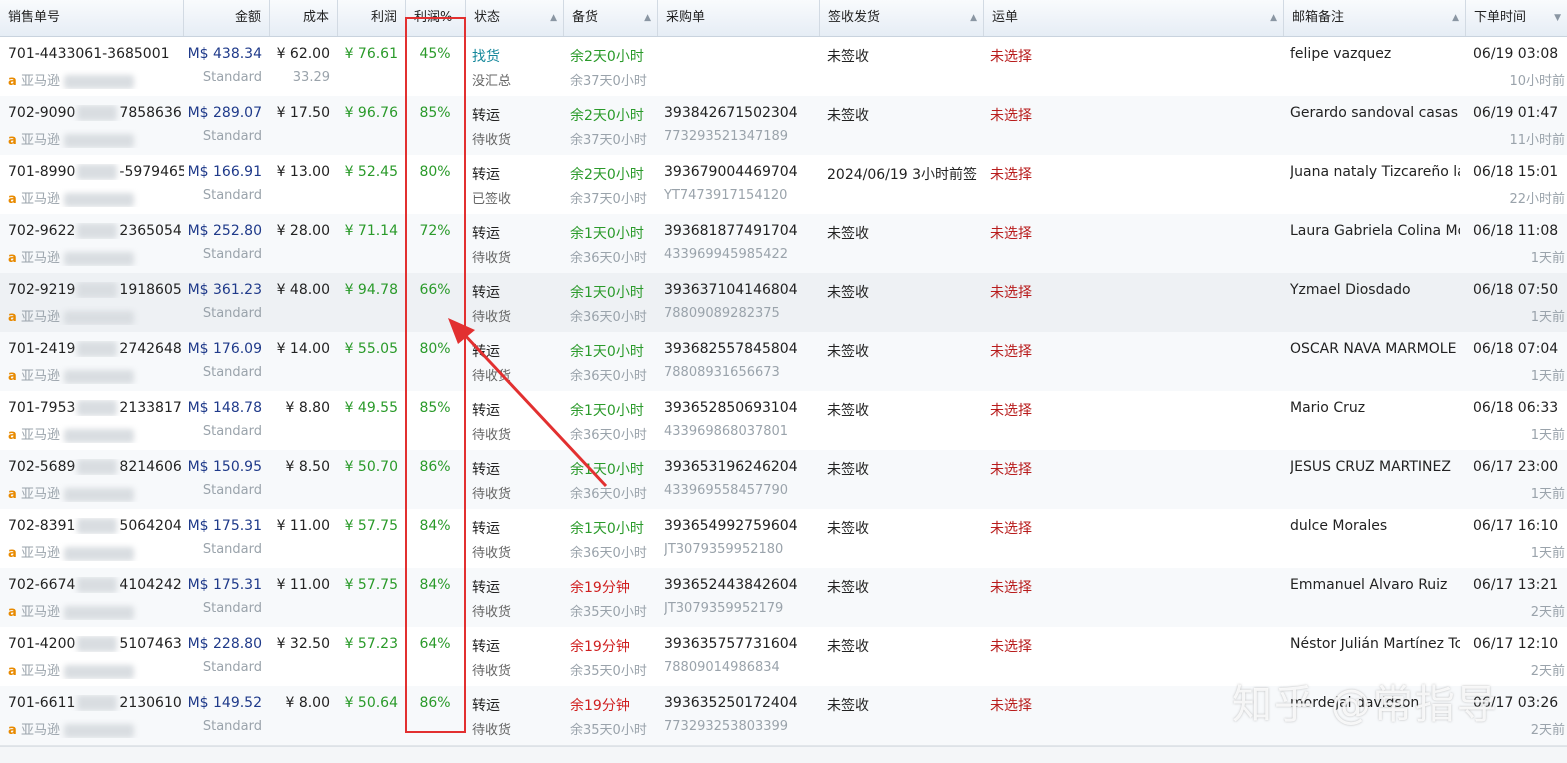 The width and height of the screenshot is (1567, 763). I want to click on horizontal-scrollbar, so click(783, 754).